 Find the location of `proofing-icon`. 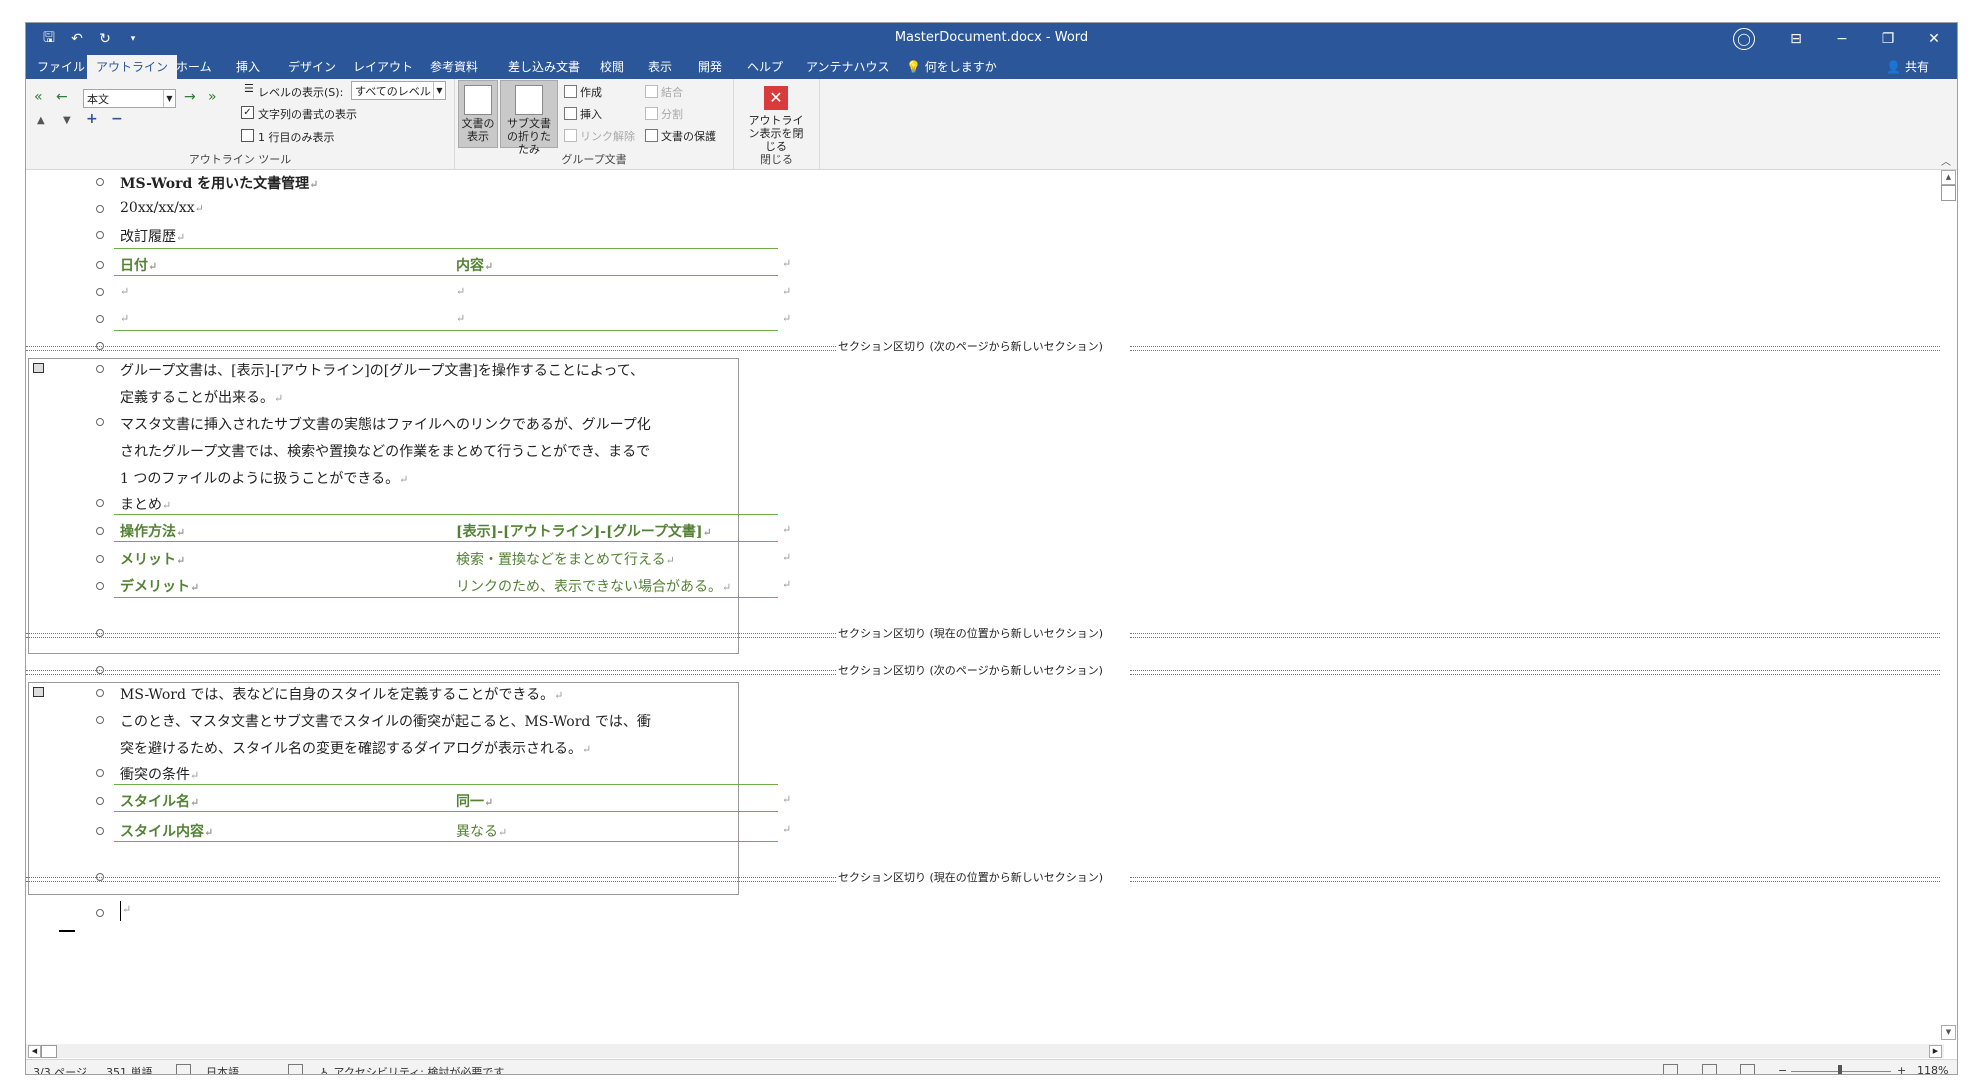

proofing-icon is located at coordinates (183, 1069).